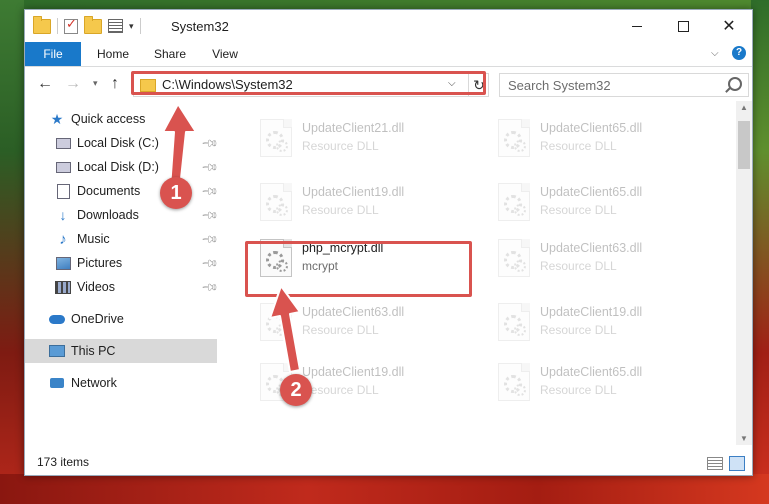  I want to click on search-box: Search System32, so click(624, 85).